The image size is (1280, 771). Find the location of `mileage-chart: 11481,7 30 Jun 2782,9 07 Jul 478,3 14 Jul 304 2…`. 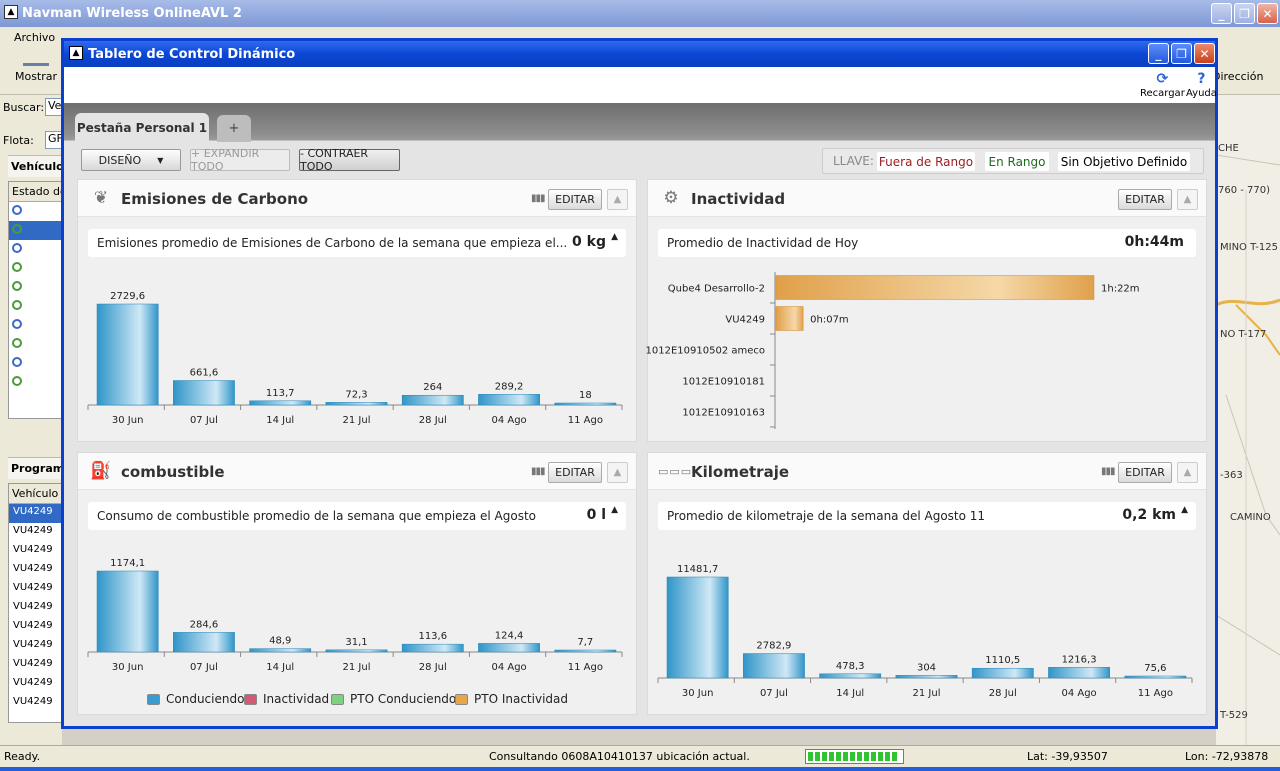

mileage-chart: 11481,7 30 Jun 2782,9 07 Jul 478,3 14 Jul 304 2… is located at coordinates (925, 631).